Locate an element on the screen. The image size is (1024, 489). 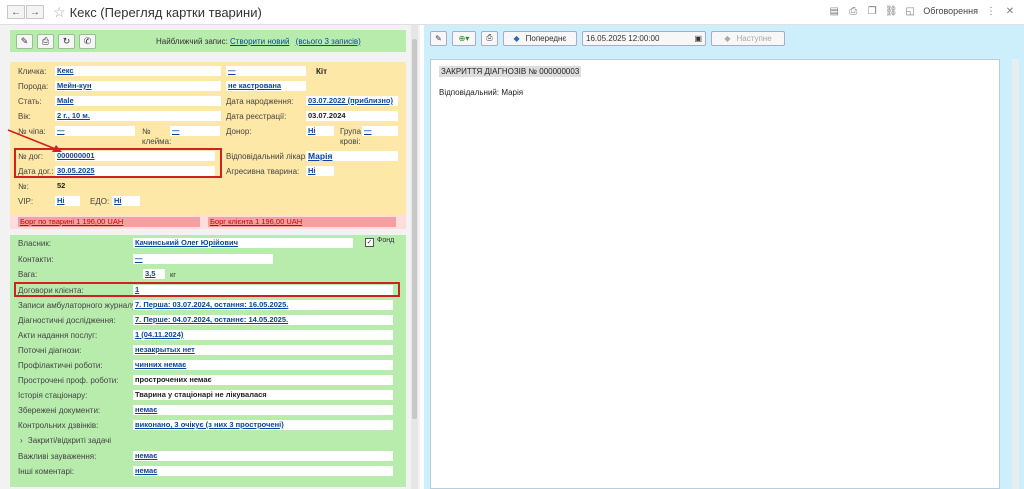
previous-button: ◆ Попереднє is located at coordinates (540, 38).